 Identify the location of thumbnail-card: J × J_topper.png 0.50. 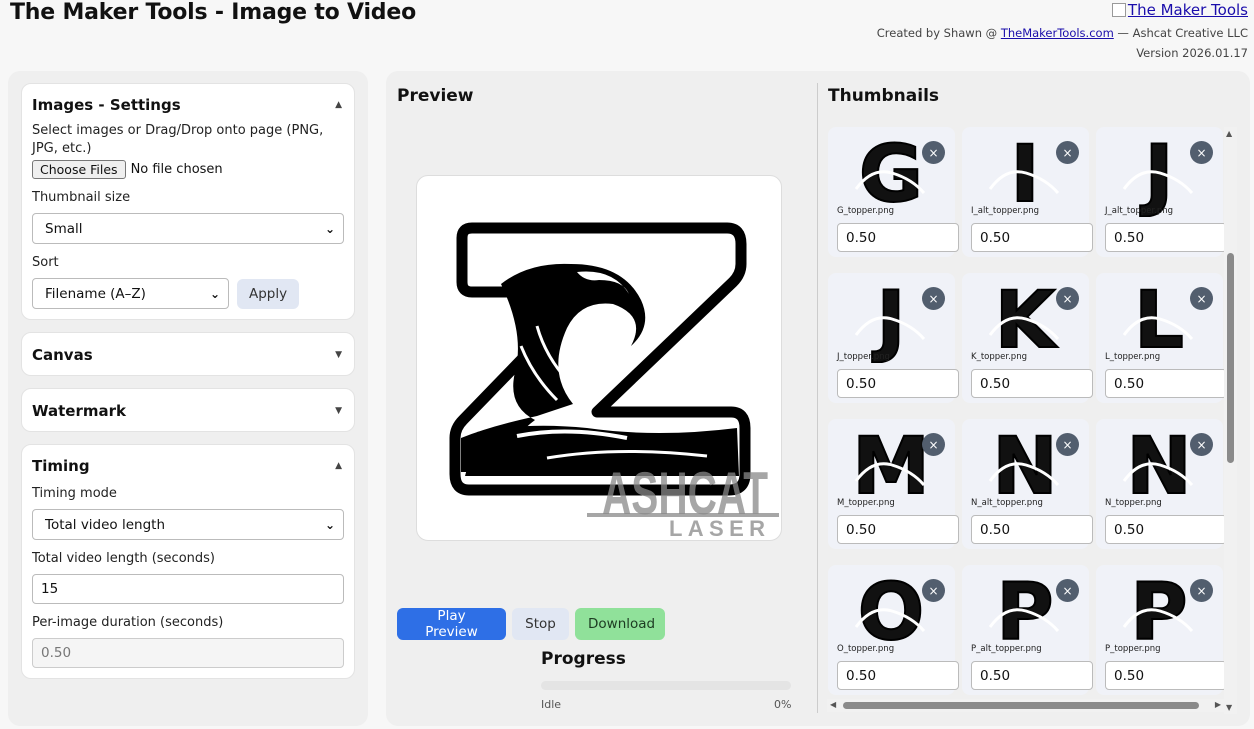
(893, 338).